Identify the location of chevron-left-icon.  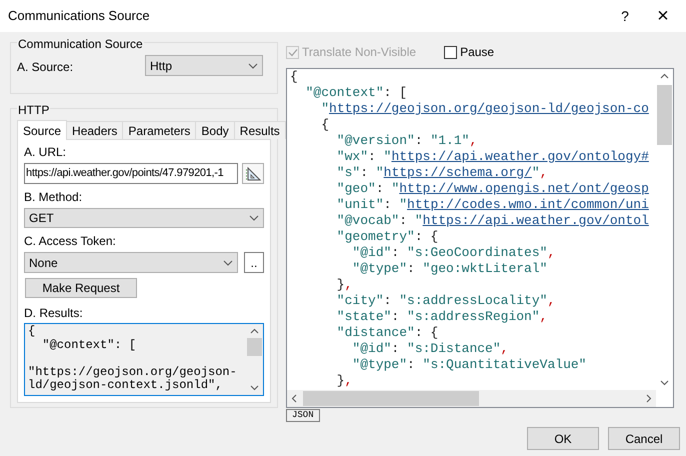
(294, 398).